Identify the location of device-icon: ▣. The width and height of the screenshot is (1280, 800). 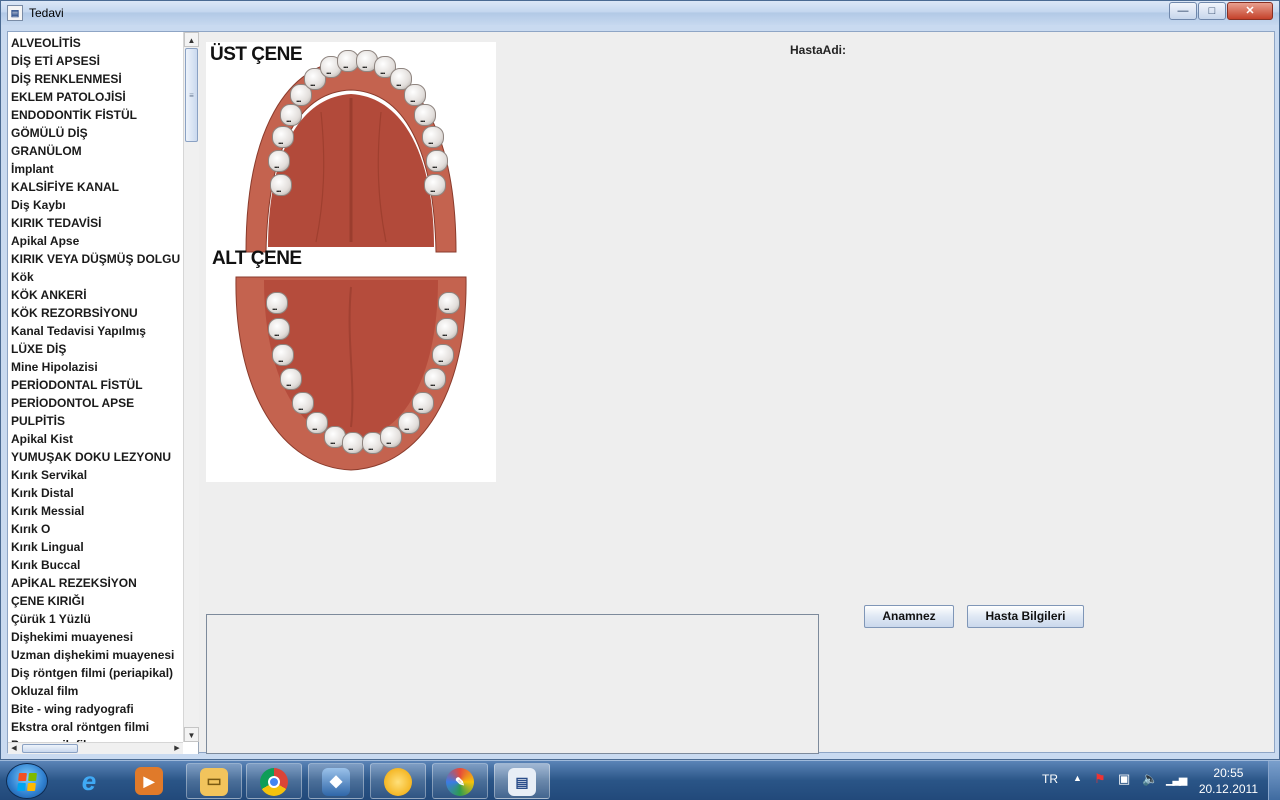
(1124, 785).